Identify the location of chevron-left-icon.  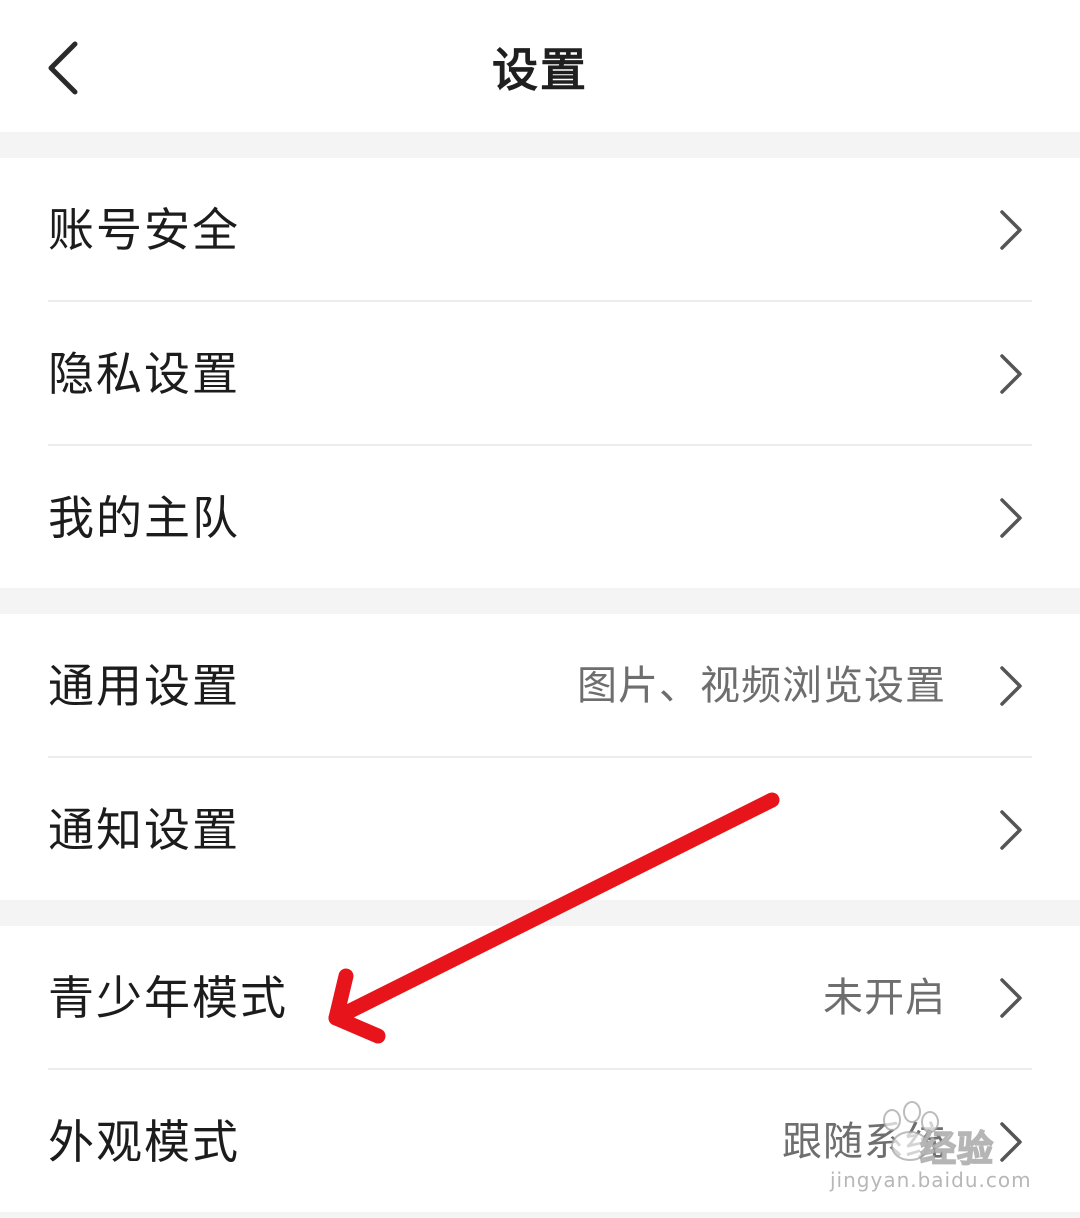
(63, 68).